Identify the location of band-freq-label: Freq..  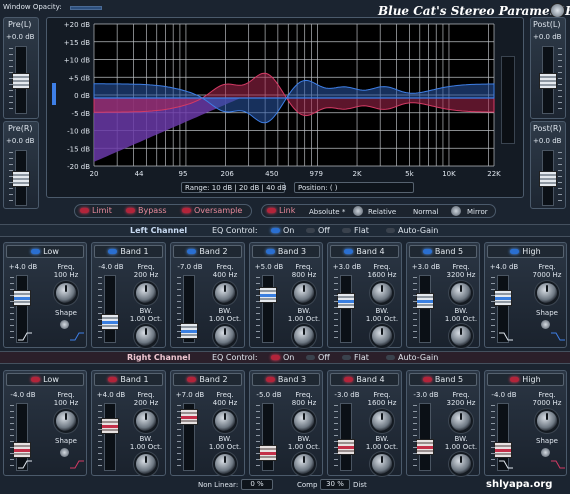
(461, 395).